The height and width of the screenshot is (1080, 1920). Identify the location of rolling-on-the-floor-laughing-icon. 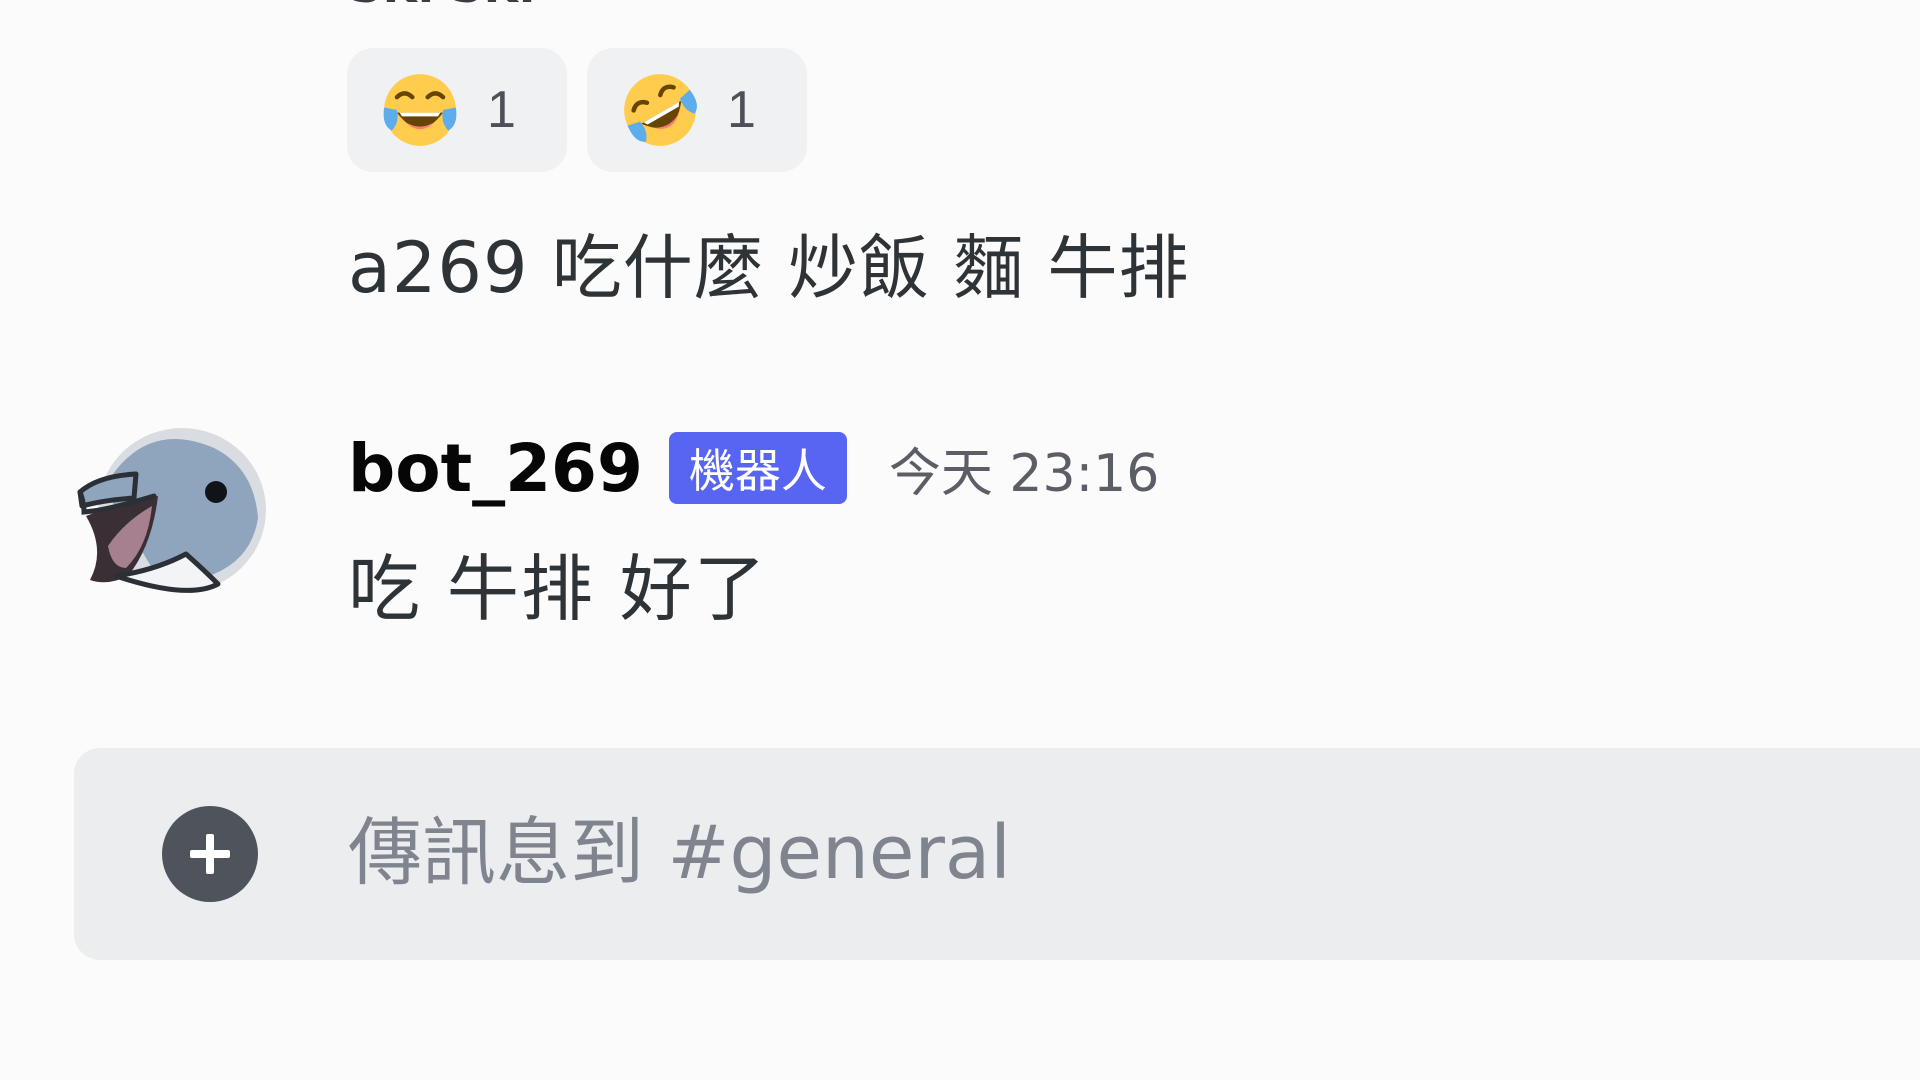
(660, 110).